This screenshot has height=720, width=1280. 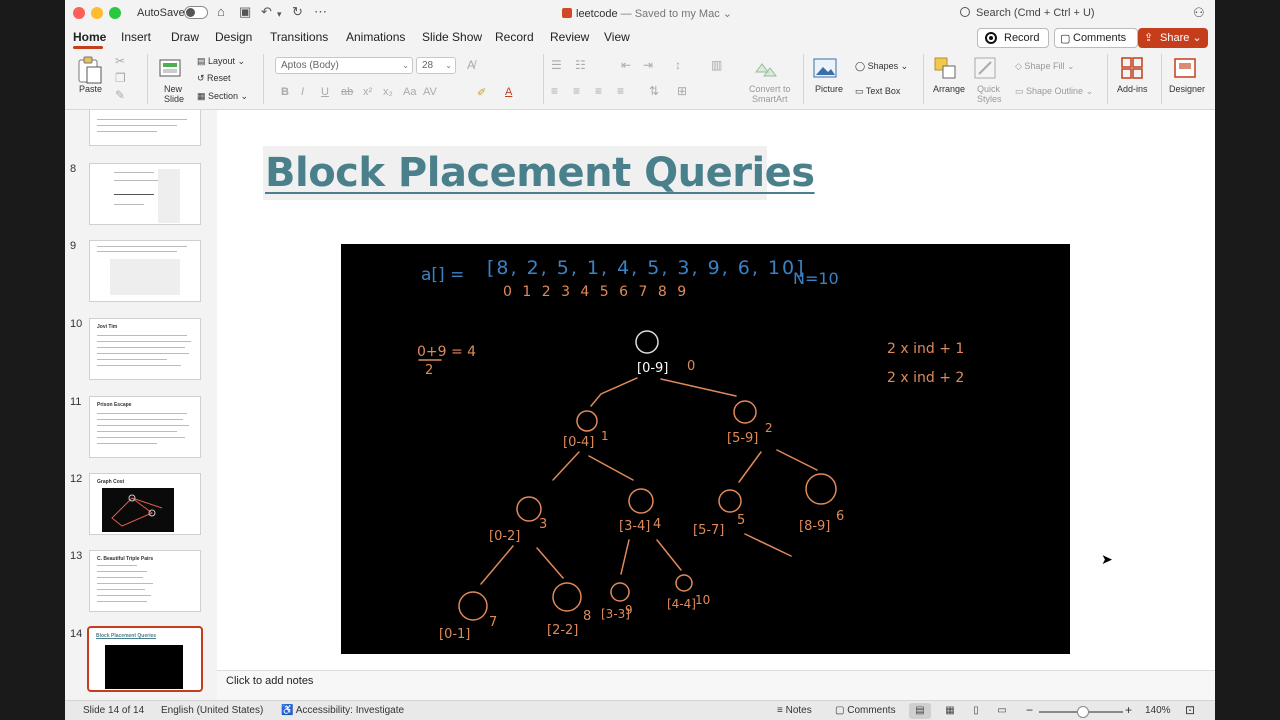 What do you see at coordinates (1187, 89) in the screenshot?
I see `designer-label: Designer` at bounding box center [1187, 89].